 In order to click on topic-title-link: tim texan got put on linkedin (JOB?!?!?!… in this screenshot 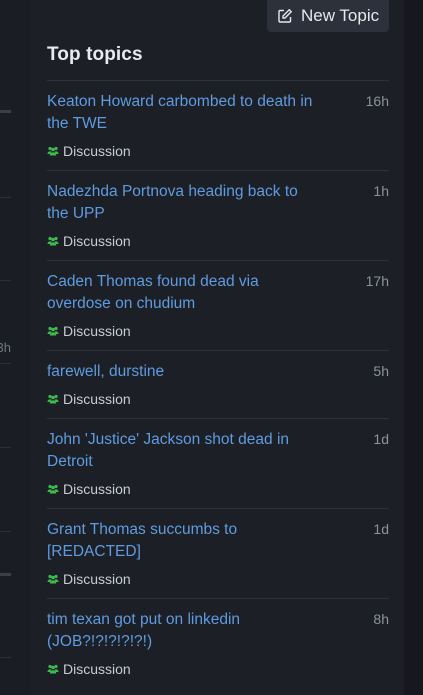, I will do `click(181, 631)`.